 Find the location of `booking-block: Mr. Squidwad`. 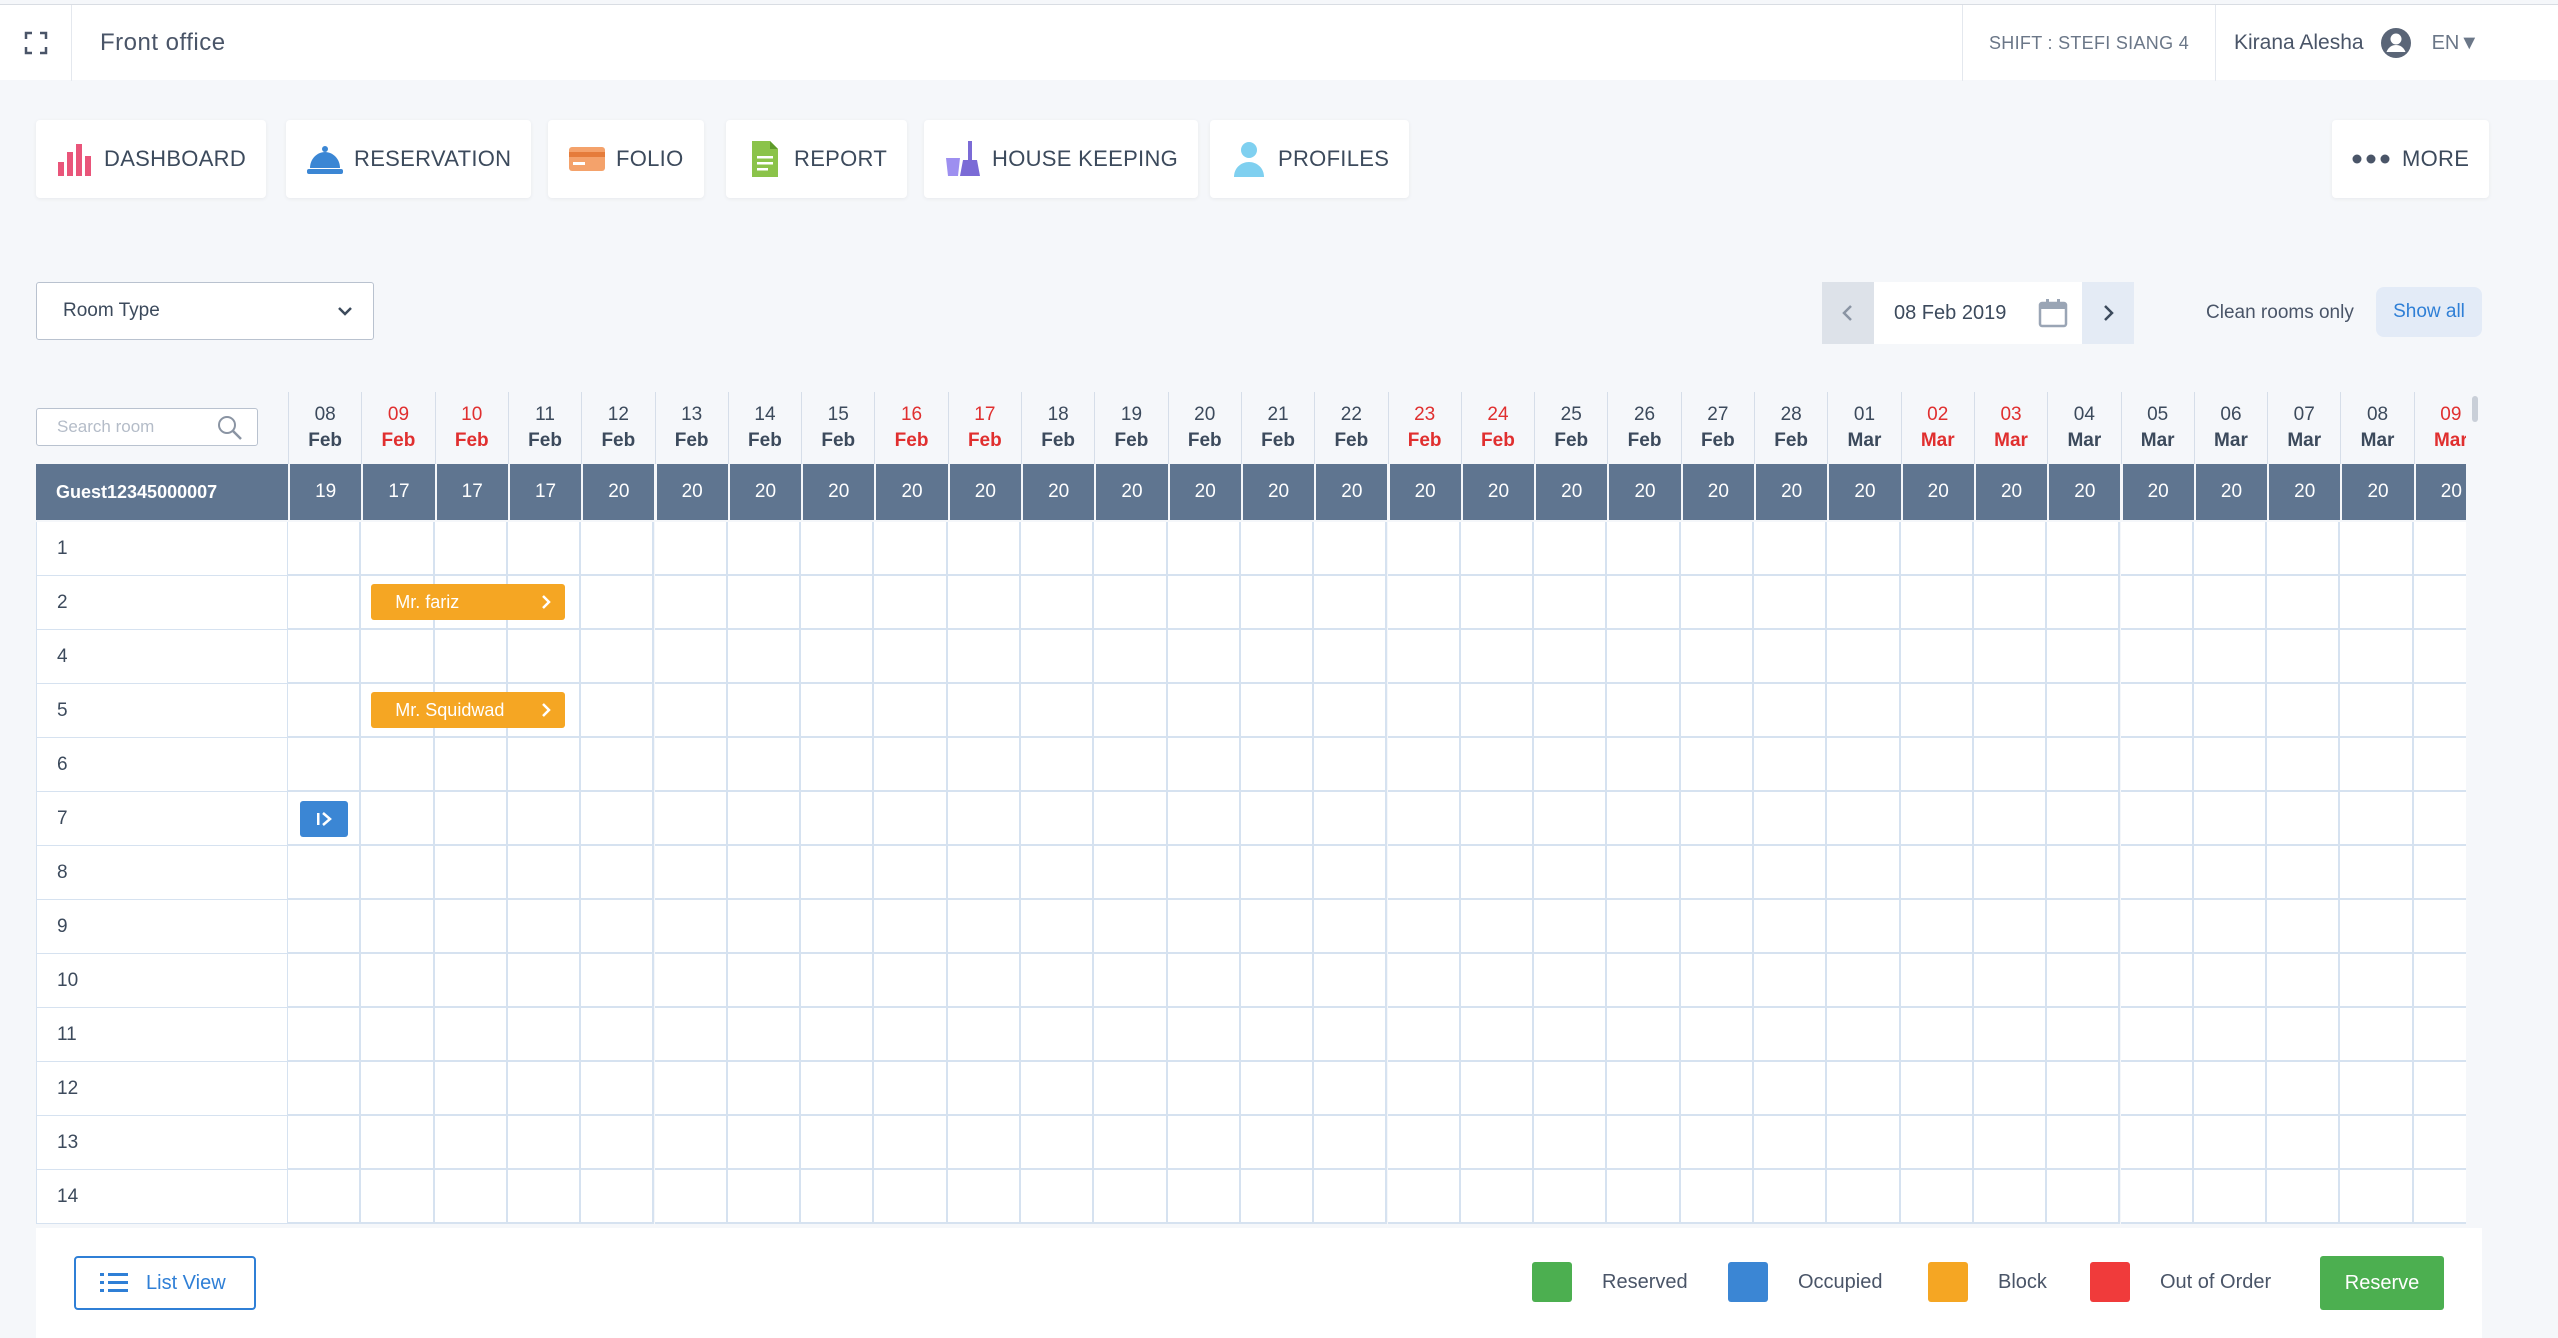

booking-block: Mr. Squidwad is located at coordinates (468, 710).